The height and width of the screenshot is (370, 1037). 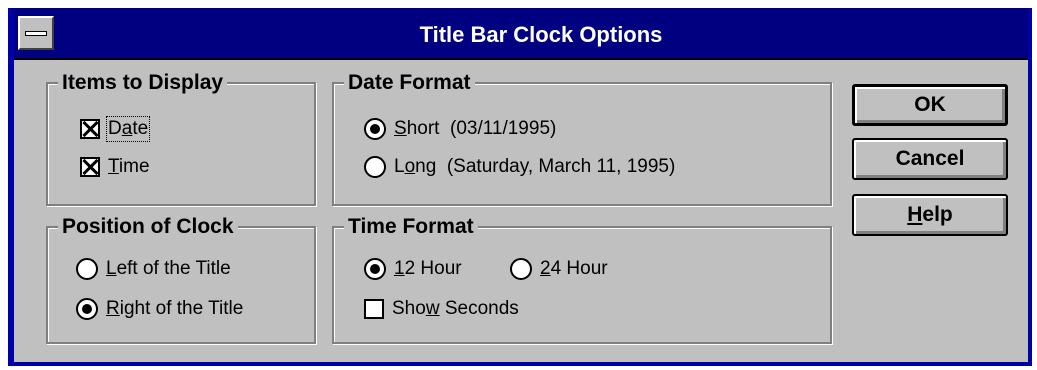 What do you see at coordinates (541, 34) in the screenshot?
I see `window-title: Title Bar Clock Options` at bounding box center [541, 34].